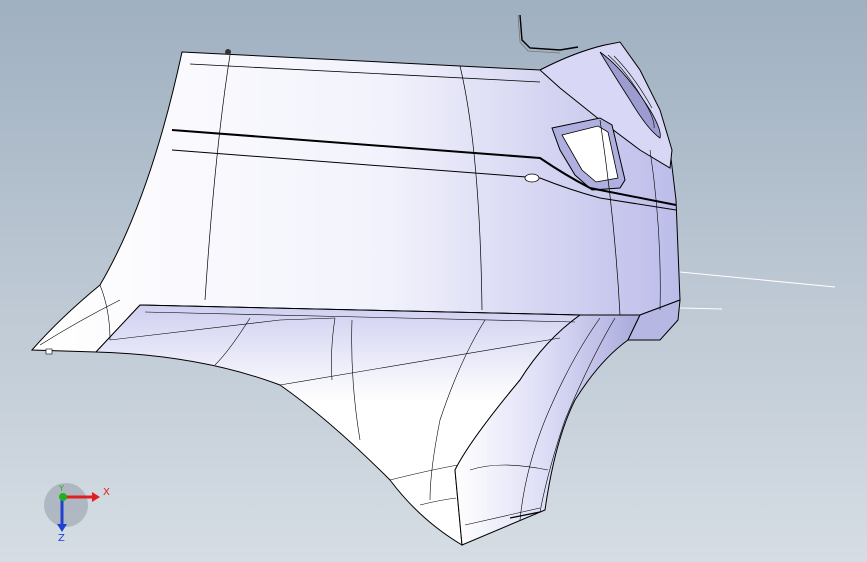 This screenshot has height=562, width=867. I want to click on axis-triad, so click(72, 507).